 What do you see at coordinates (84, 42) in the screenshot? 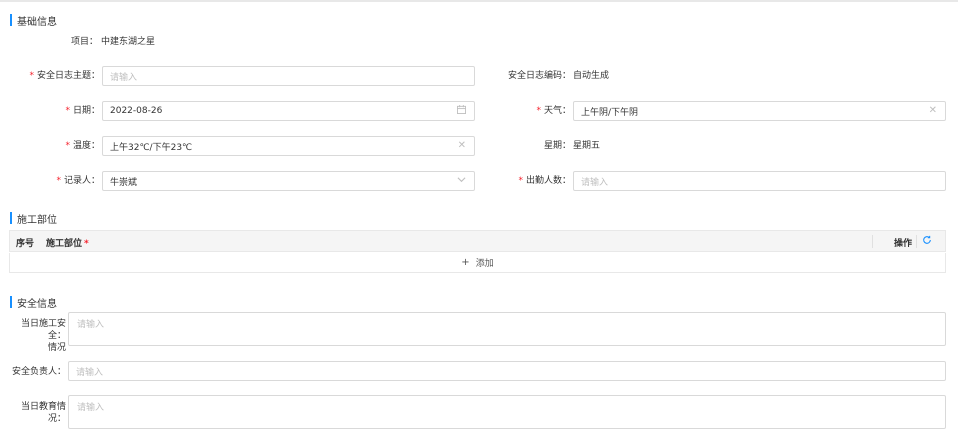
I see `project-label: 项目：` at bounding box center [84, 42].